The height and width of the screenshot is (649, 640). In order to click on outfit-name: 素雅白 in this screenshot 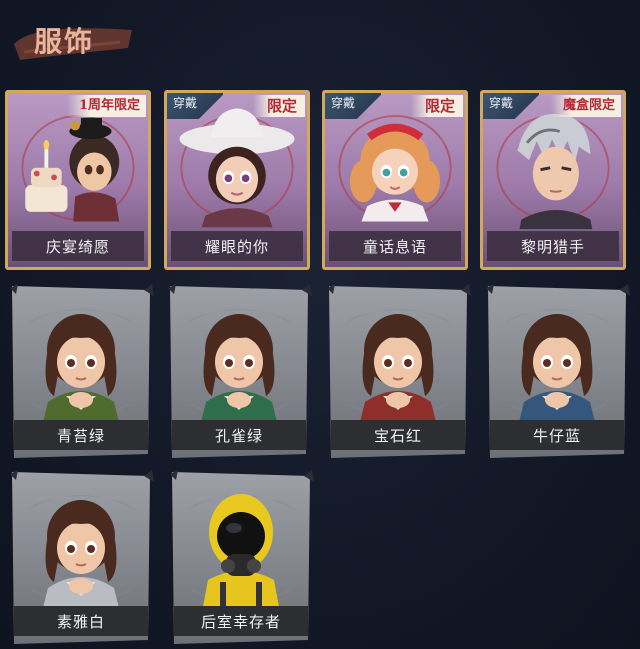, I will do `click(81, 621)`.